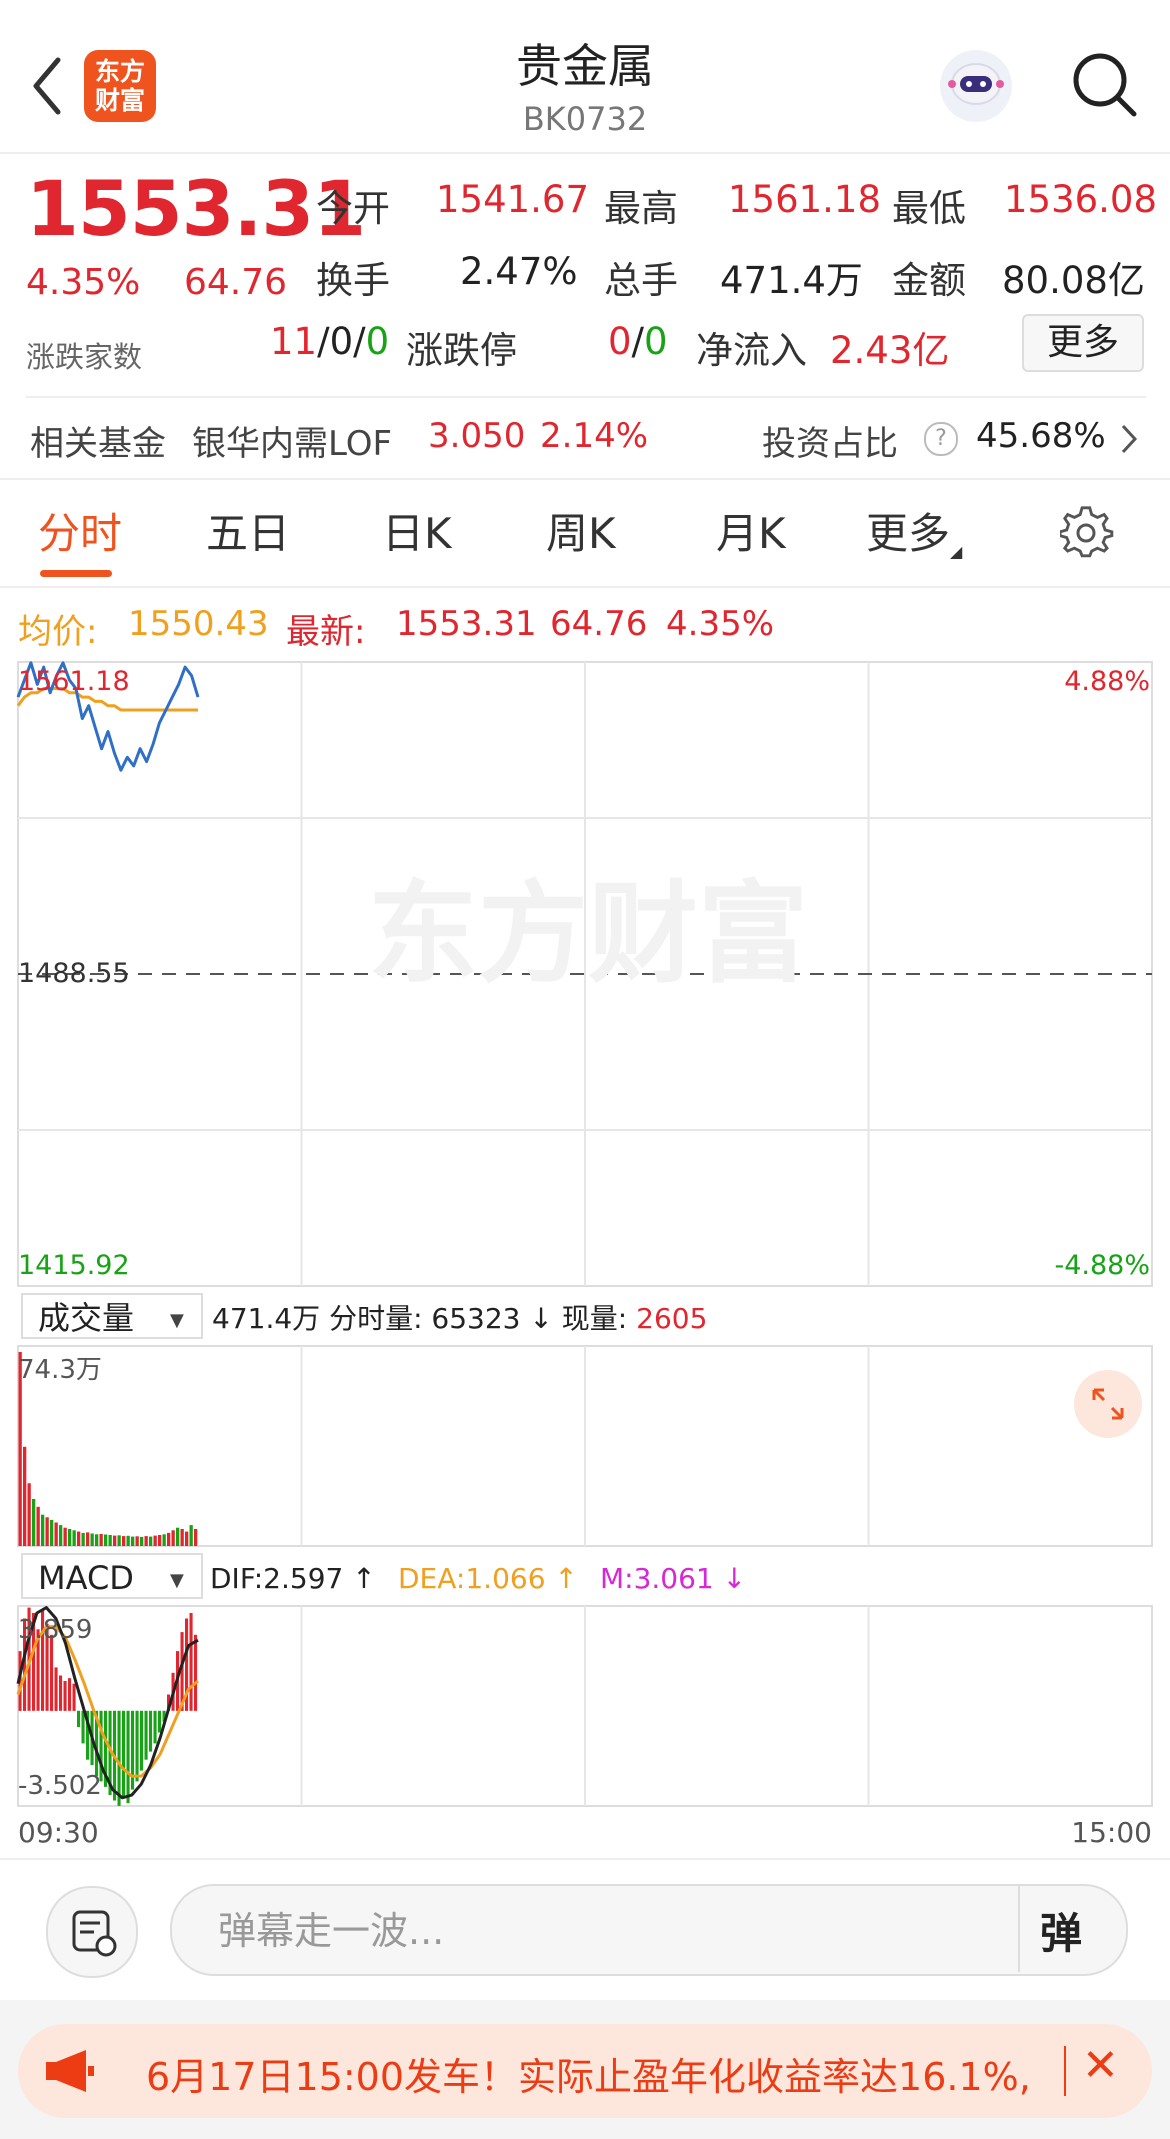  What do you see at coordinates (86, 1318) in the screenshot?
I see `volume-selector-label: 成交量` at bounding box center [86, 1318].